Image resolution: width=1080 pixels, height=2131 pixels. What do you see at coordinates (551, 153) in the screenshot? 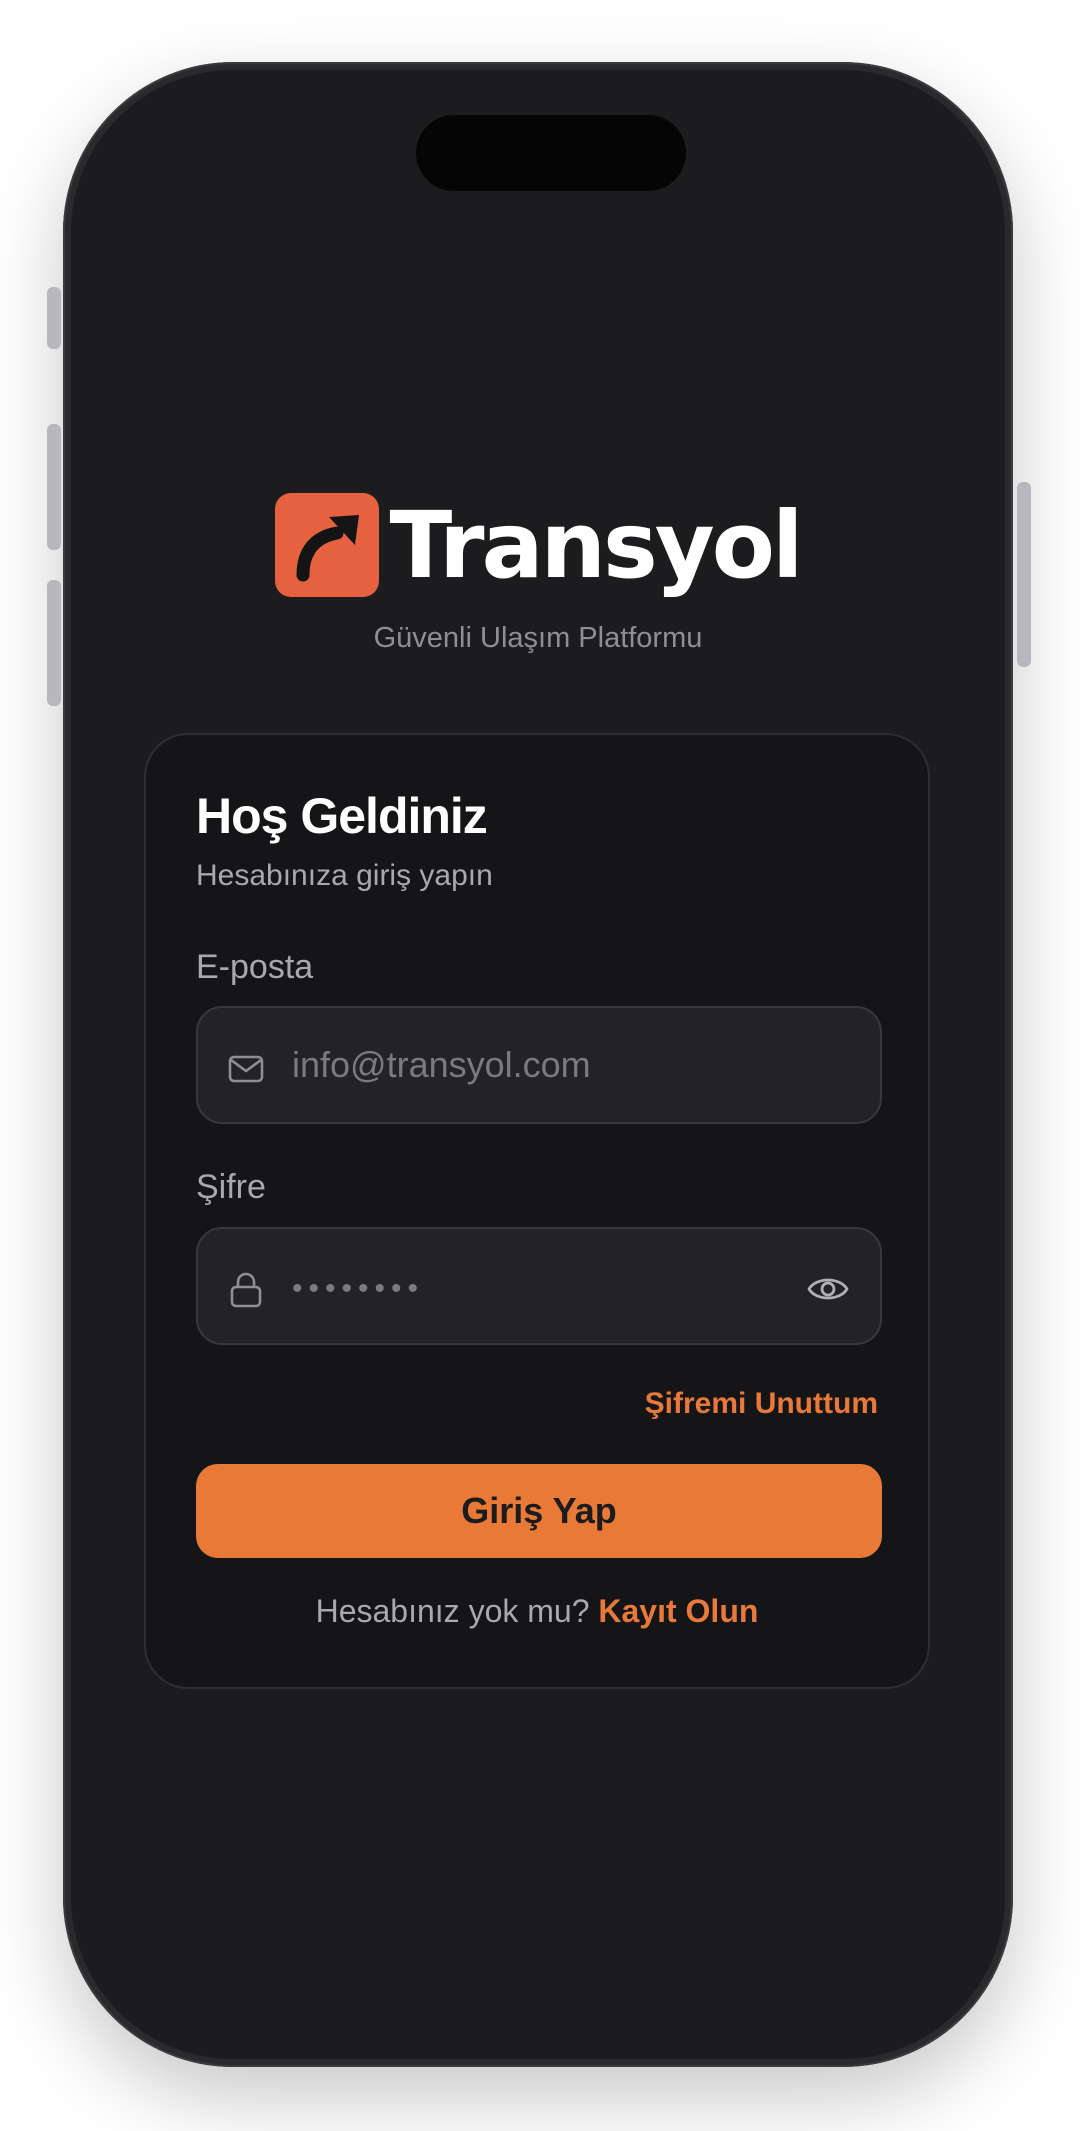
I see `dynamic-island` at bounding box center [551, 153].